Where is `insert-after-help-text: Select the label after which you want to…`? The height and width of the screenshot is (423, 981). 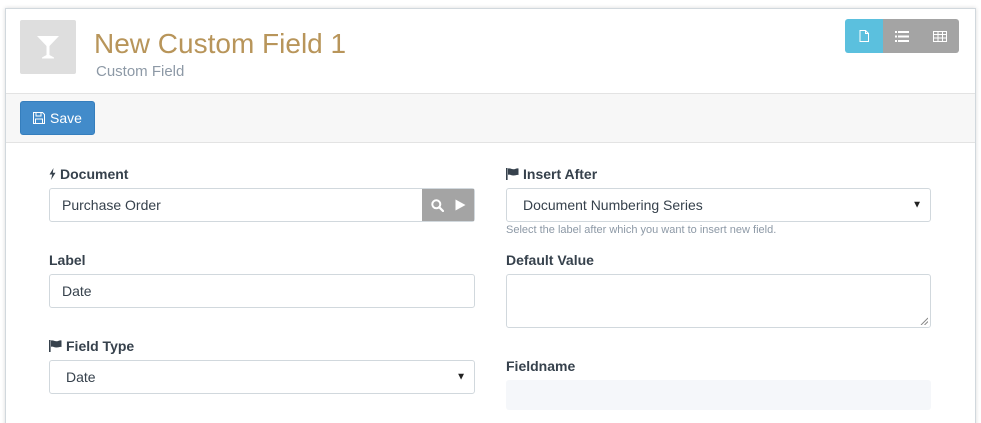
insert-after-help-text: Select the label after which you want to… is located at coordinates (641, 230).